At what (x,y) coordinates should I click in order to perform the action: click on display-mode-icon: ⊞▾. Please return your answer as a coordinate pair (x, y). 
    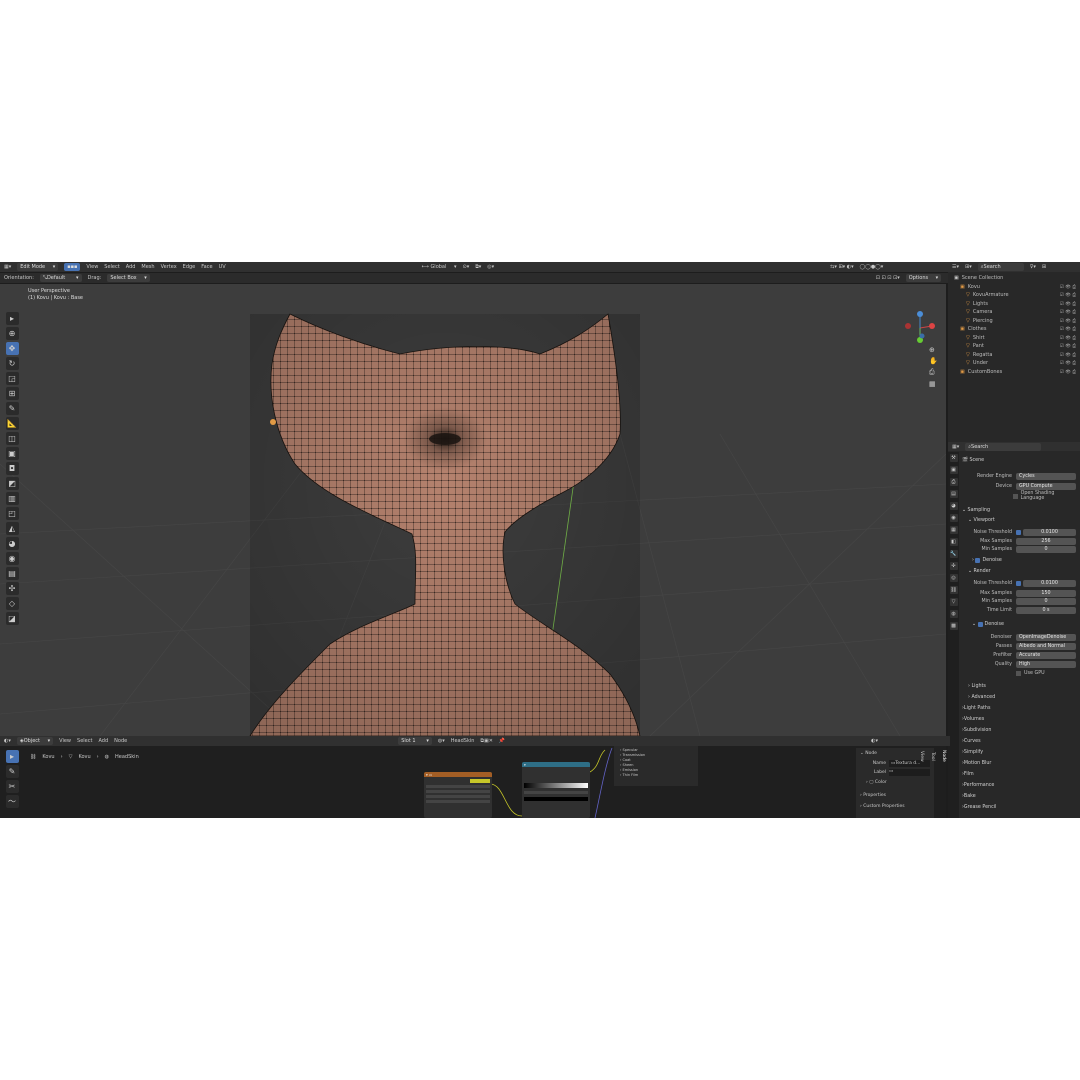
    Looking at the image, I should click on (968, 267).